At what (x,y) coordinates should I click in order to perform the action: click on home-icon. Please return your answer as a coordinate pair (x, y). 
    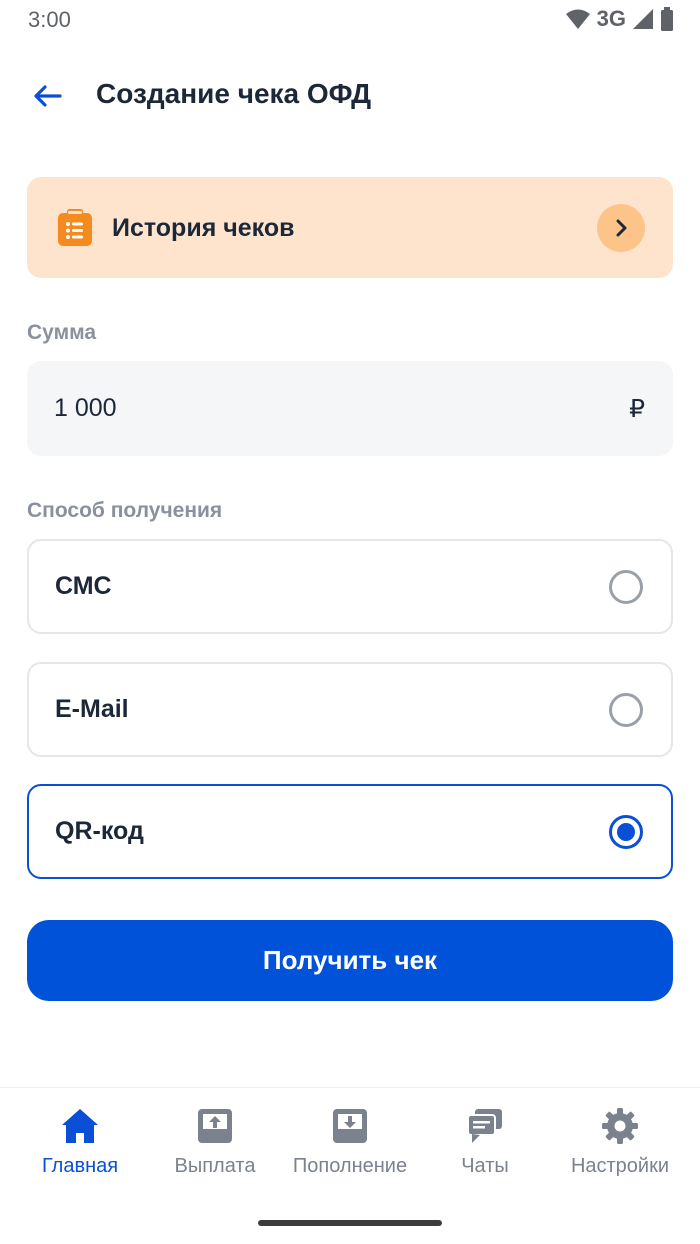
    Looking at the image, I should click on (80, 1126).